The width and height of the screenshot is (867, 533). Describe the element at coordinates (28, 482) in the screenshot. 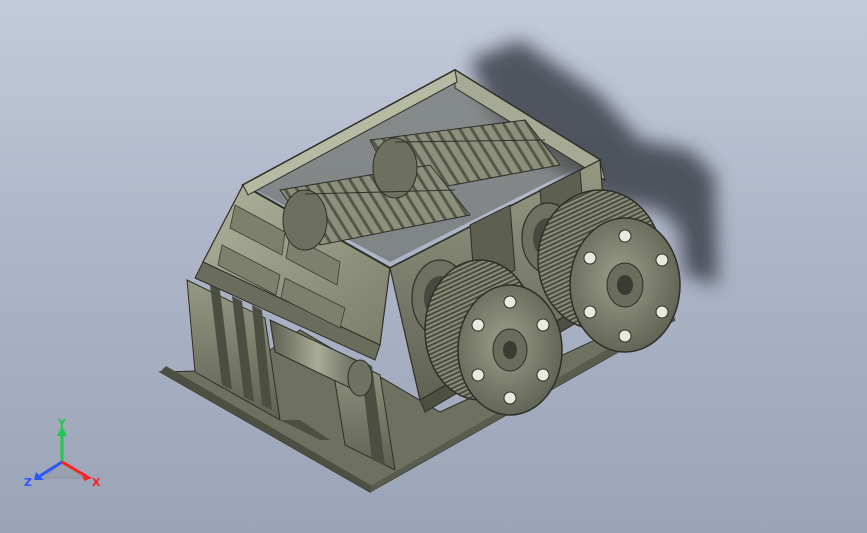

I see `z-axis-label: Z` at that location.